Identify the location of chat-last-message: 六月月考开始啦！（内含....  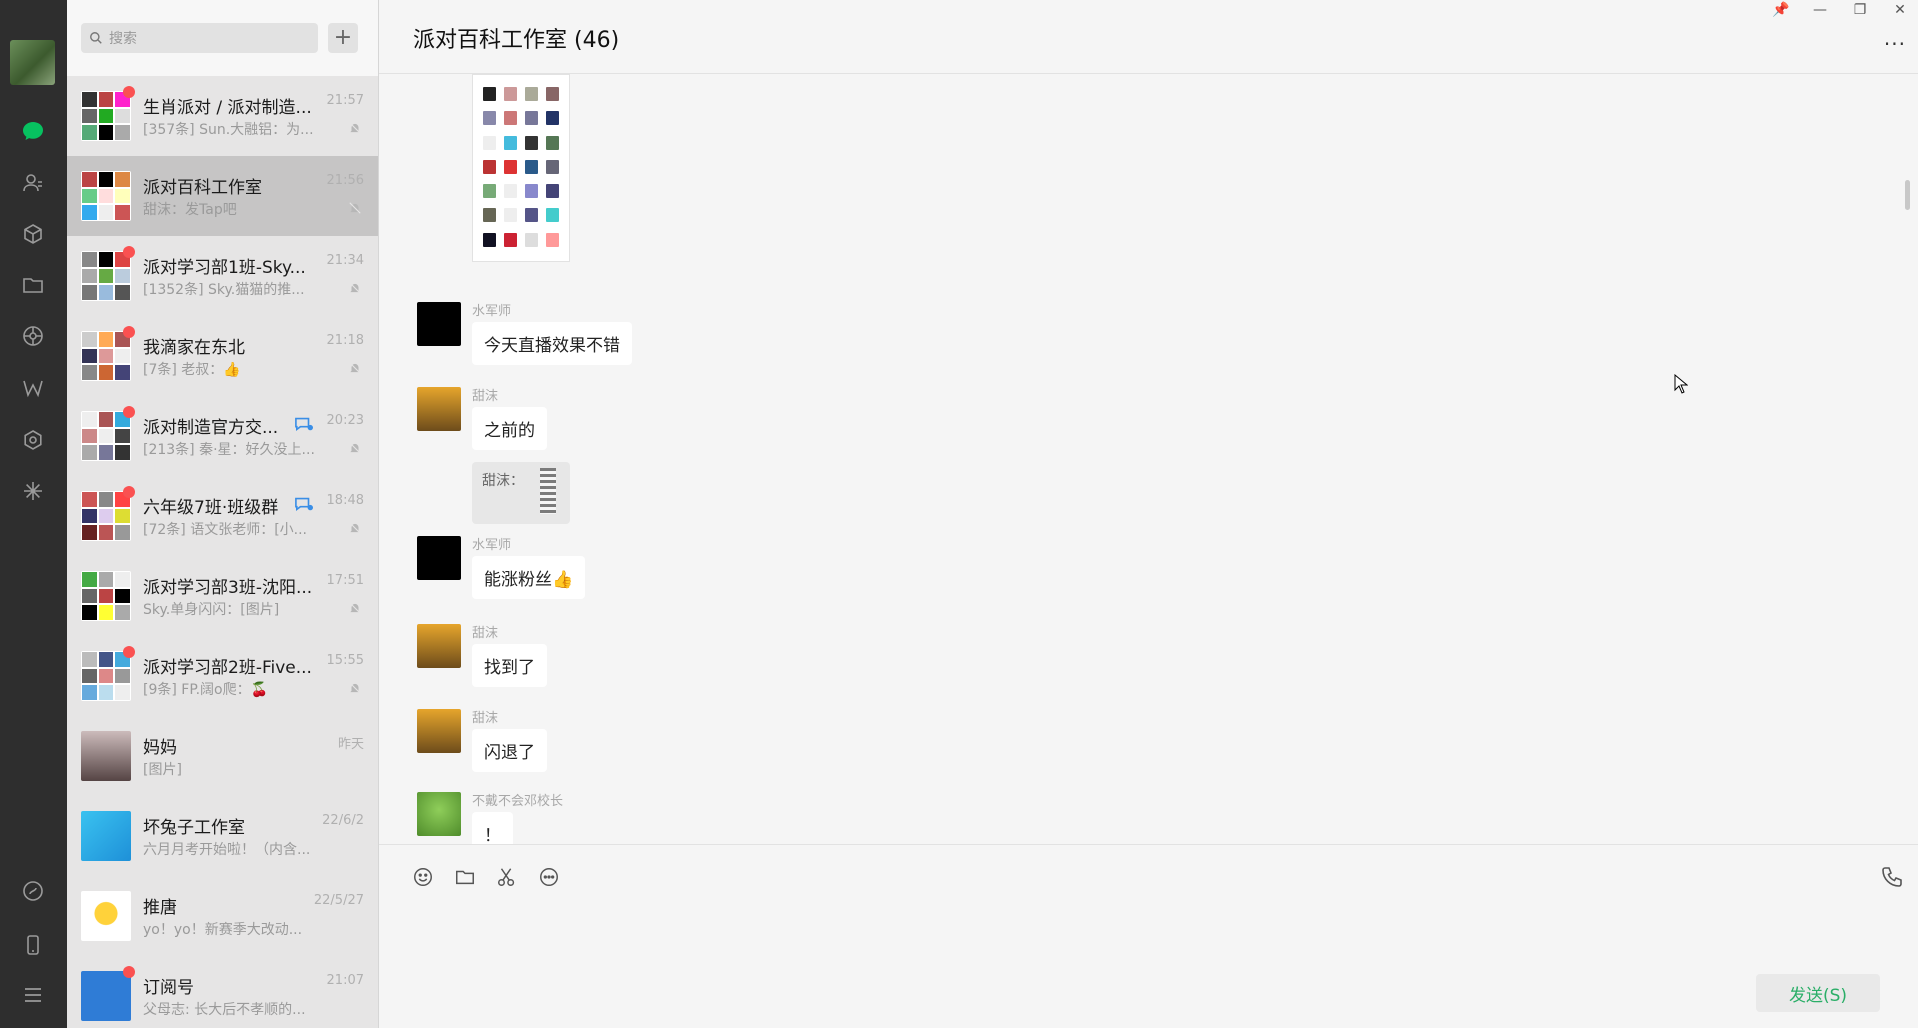
(227, 850).